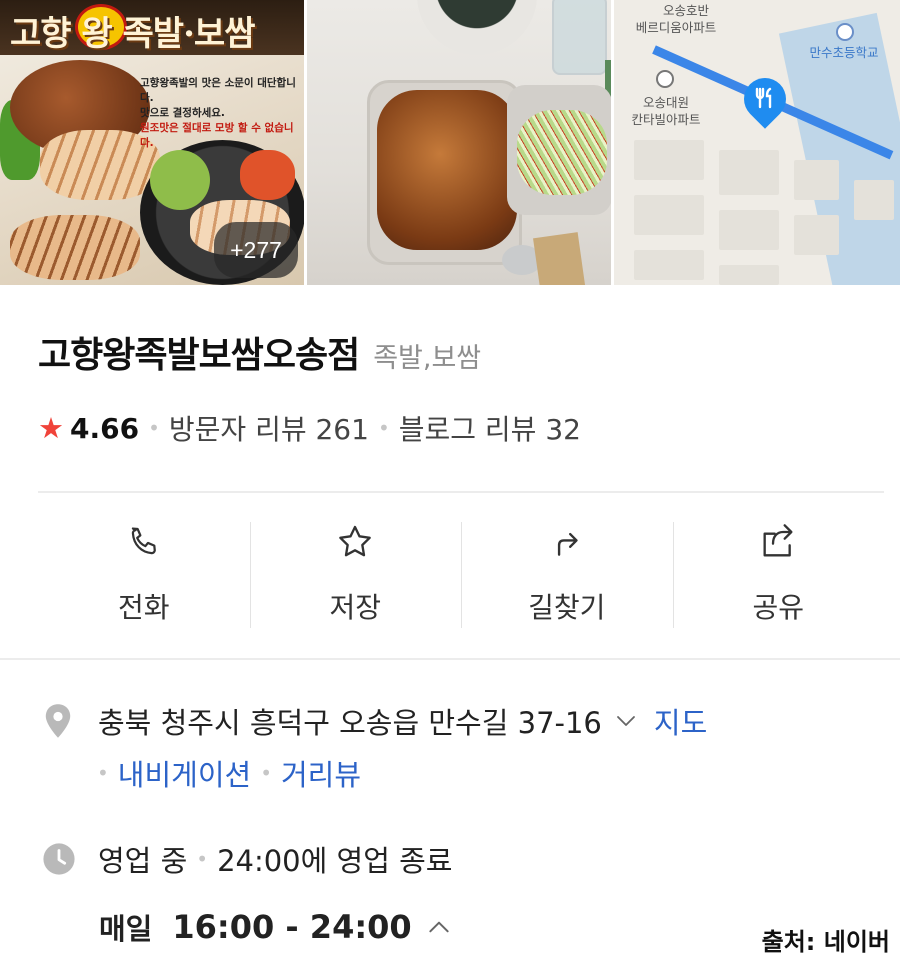 Image resolution: width=900 pixels, height=966 pixels. Describe the element at coordinates (184, 773) in the screenshot. I see `navigation-link: 내비게이션` at that location.